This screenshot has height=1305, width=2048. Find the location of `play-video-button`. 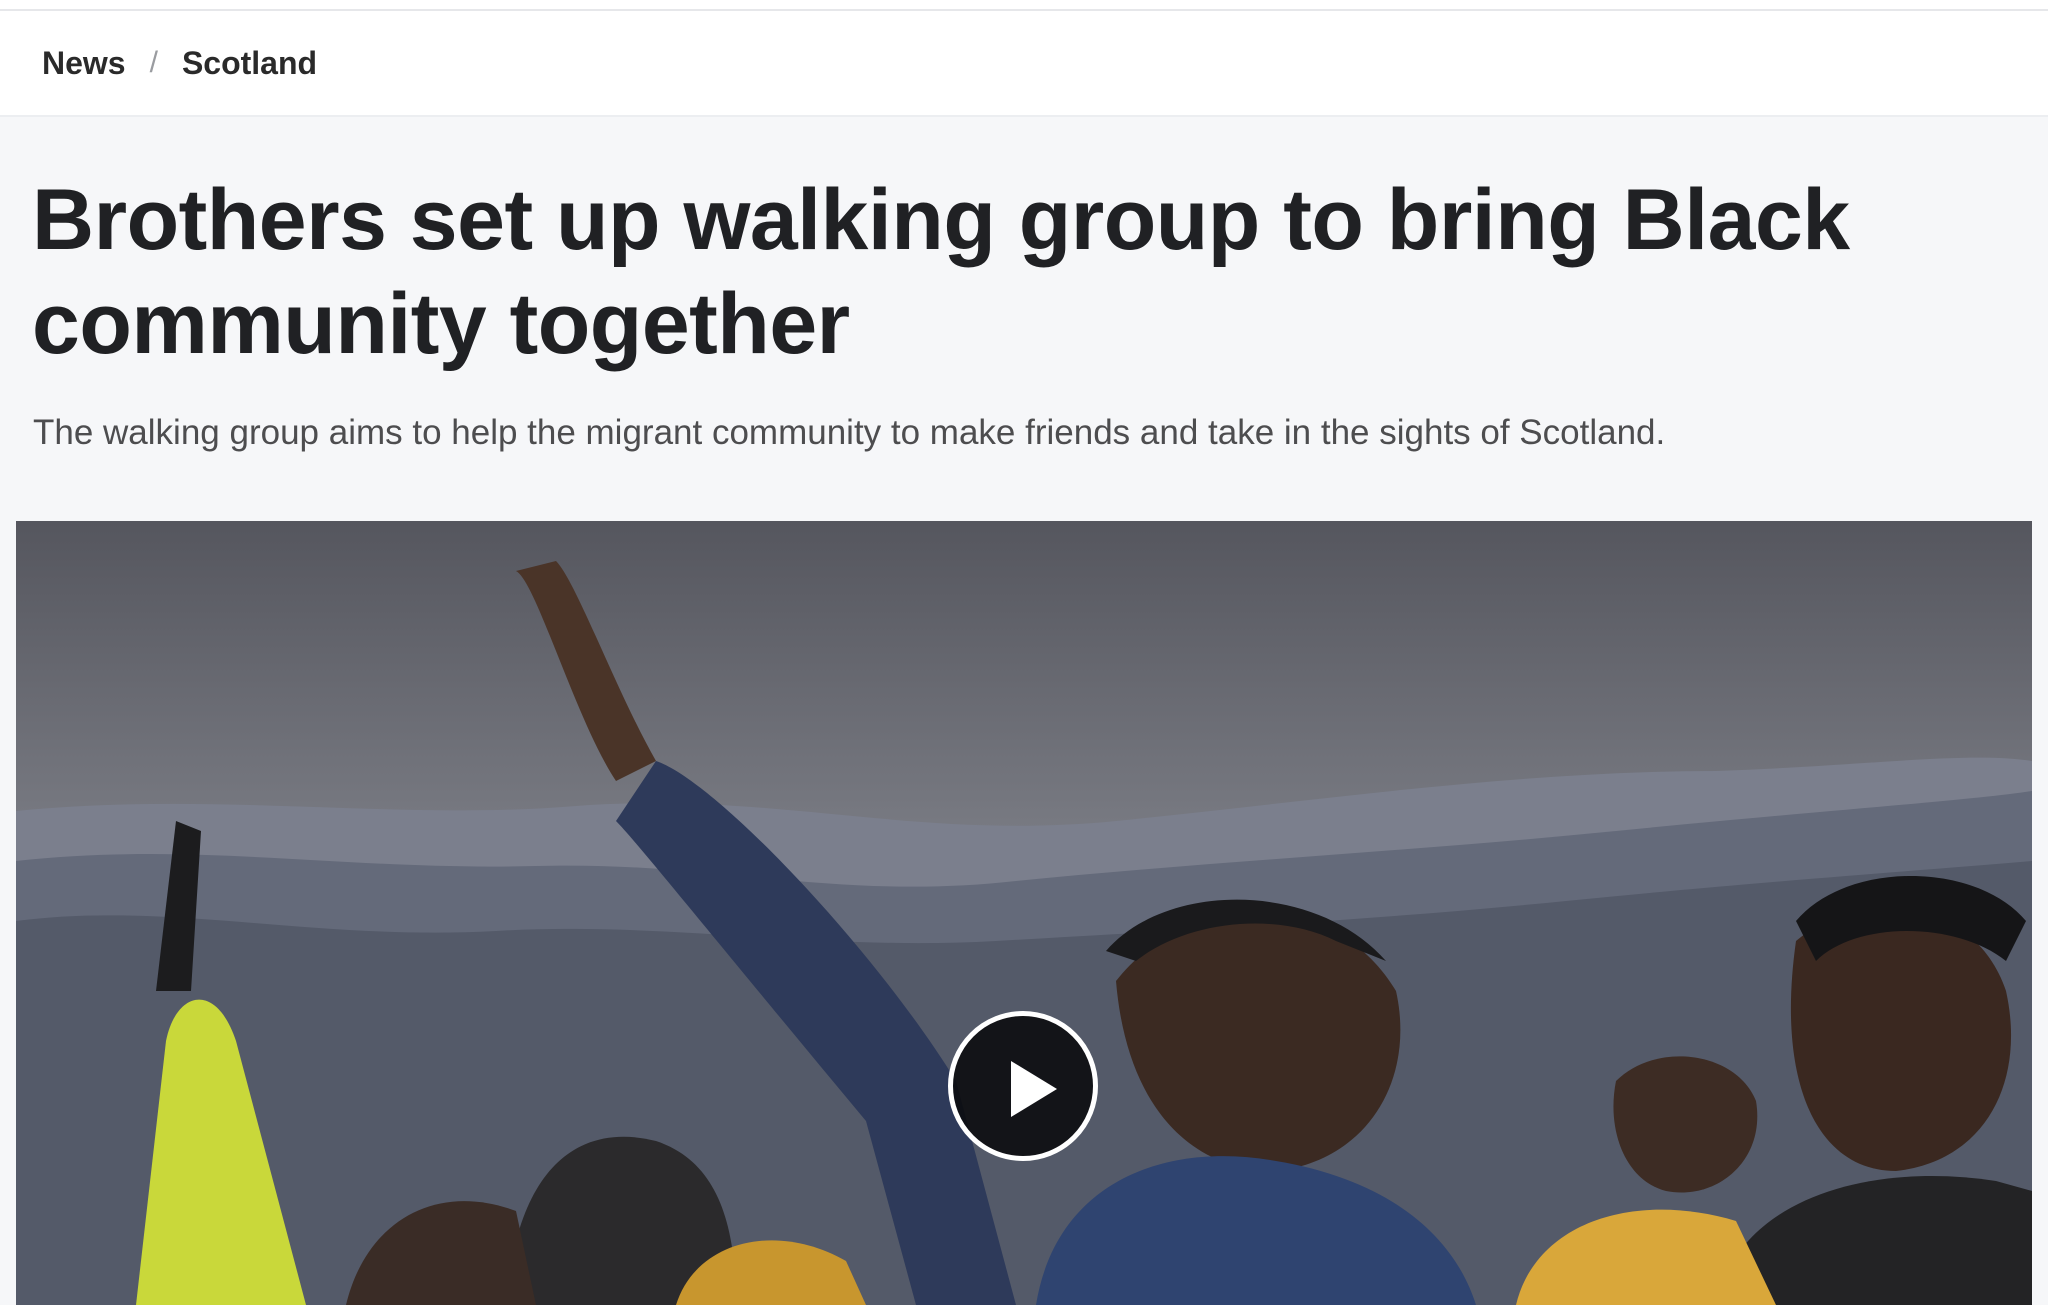

play-video-button is located at coordinates (1023, 1086).